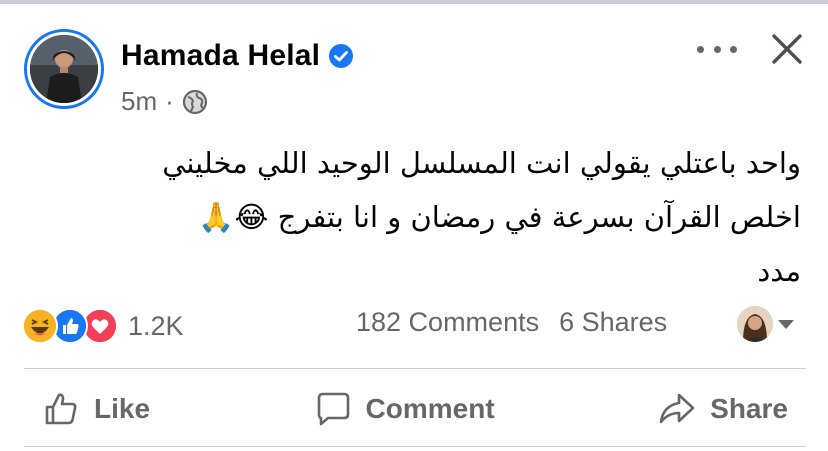 The image size is (828, 451). I want to click on haha-reaction-icon, so click(40, 326).